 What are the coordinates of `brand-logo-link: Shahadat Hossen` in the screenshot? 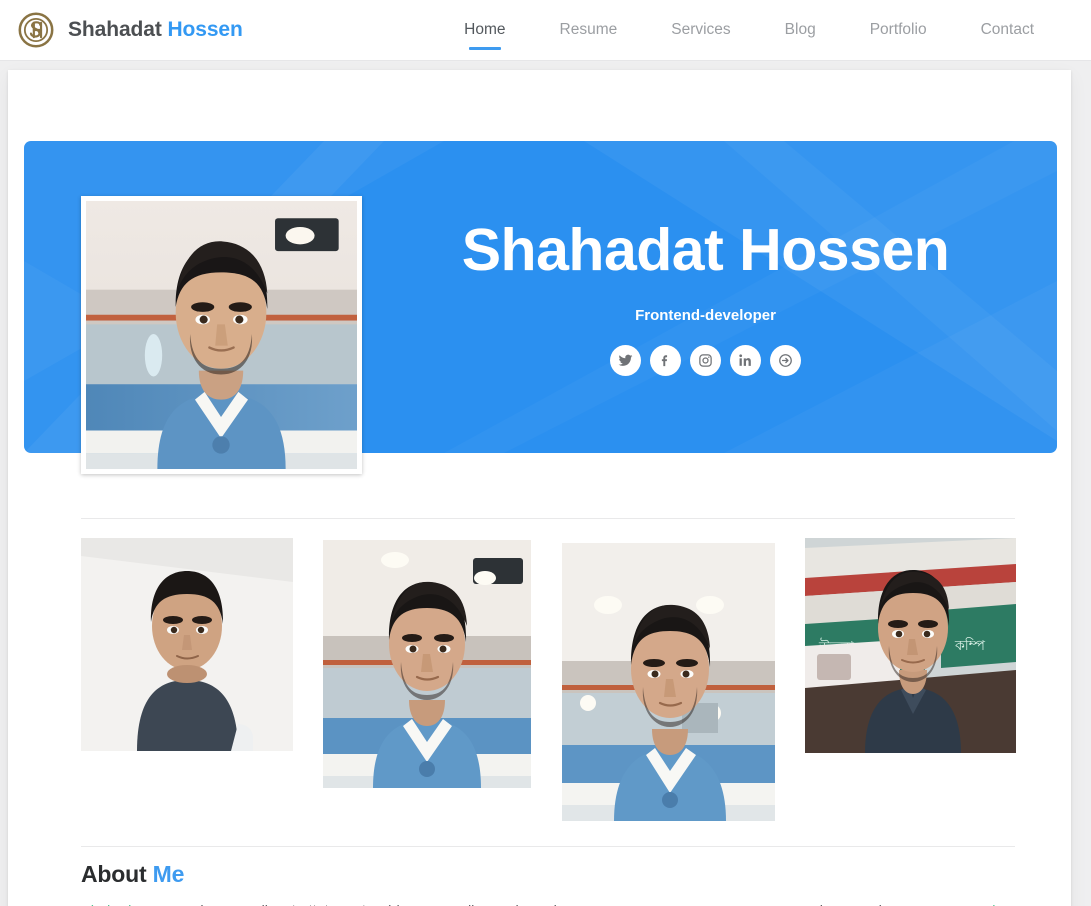 It's located at (130, 30).